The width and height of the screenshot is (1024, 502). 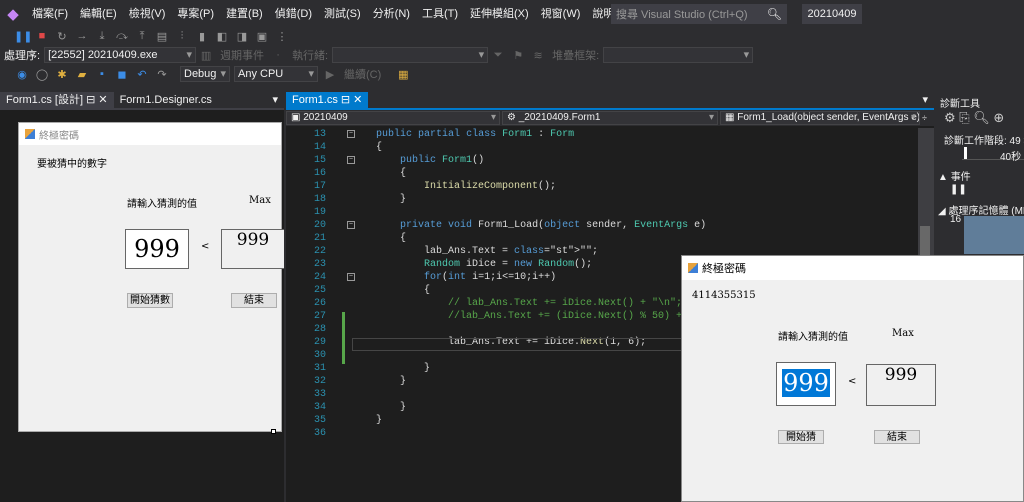 What do you see at coordinates (102, 36) in the screenshot?
I see `step-into-icon: ⤓` at bounding box center [102, 36].